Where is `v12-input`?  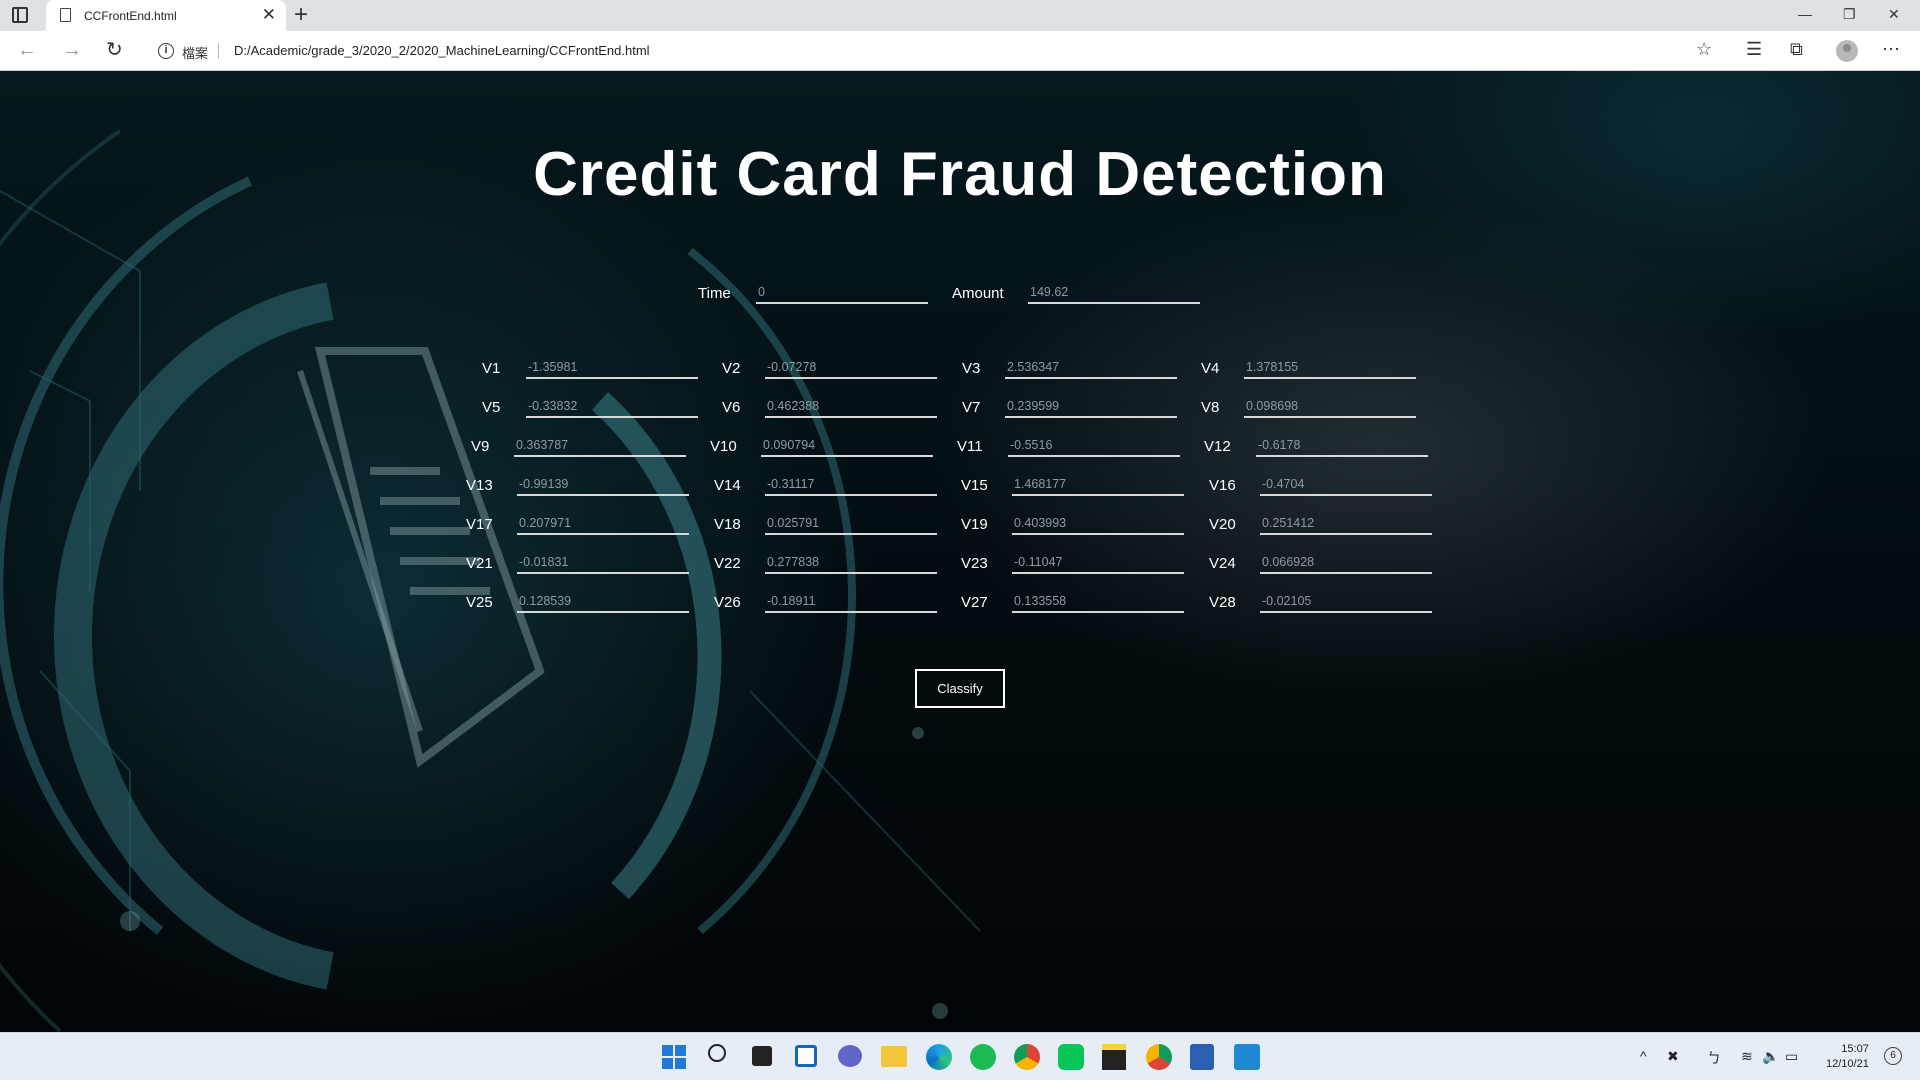
v12-input is located at coordinates (1342, 446).